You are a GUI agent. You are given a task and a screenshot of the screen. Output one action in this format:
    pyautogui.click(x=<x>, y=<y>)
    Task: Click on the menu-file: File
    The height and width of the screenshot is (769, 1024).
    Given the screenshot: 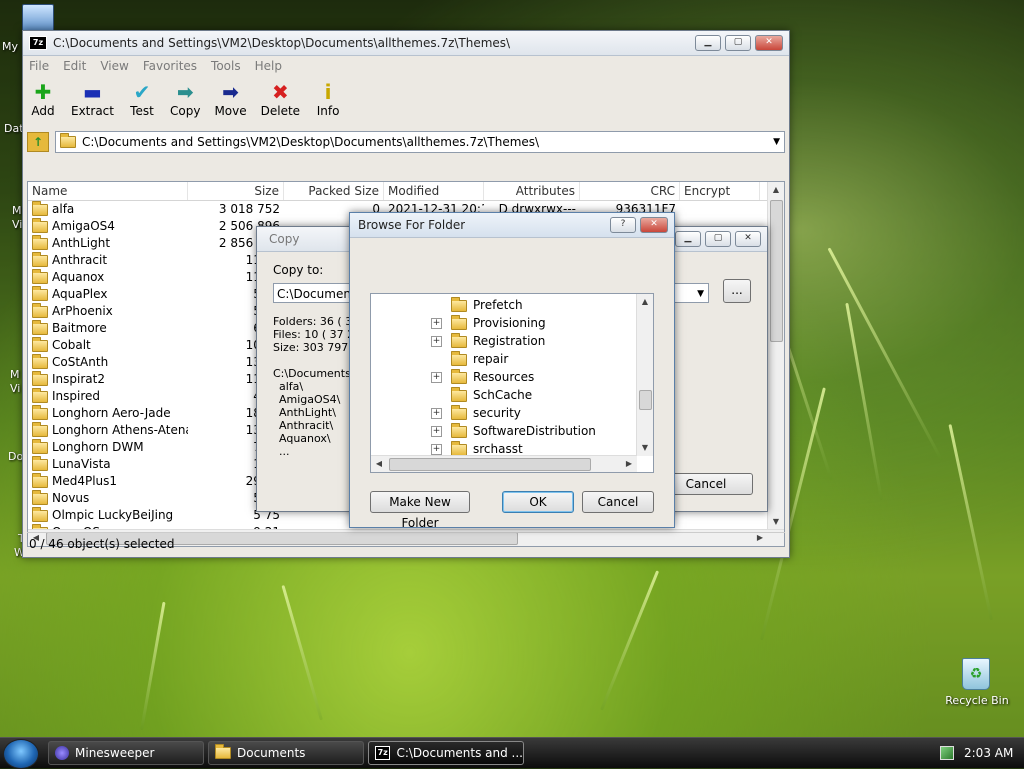 What is the action you would take?
    pyautogui.click(x=39, y=66)
    